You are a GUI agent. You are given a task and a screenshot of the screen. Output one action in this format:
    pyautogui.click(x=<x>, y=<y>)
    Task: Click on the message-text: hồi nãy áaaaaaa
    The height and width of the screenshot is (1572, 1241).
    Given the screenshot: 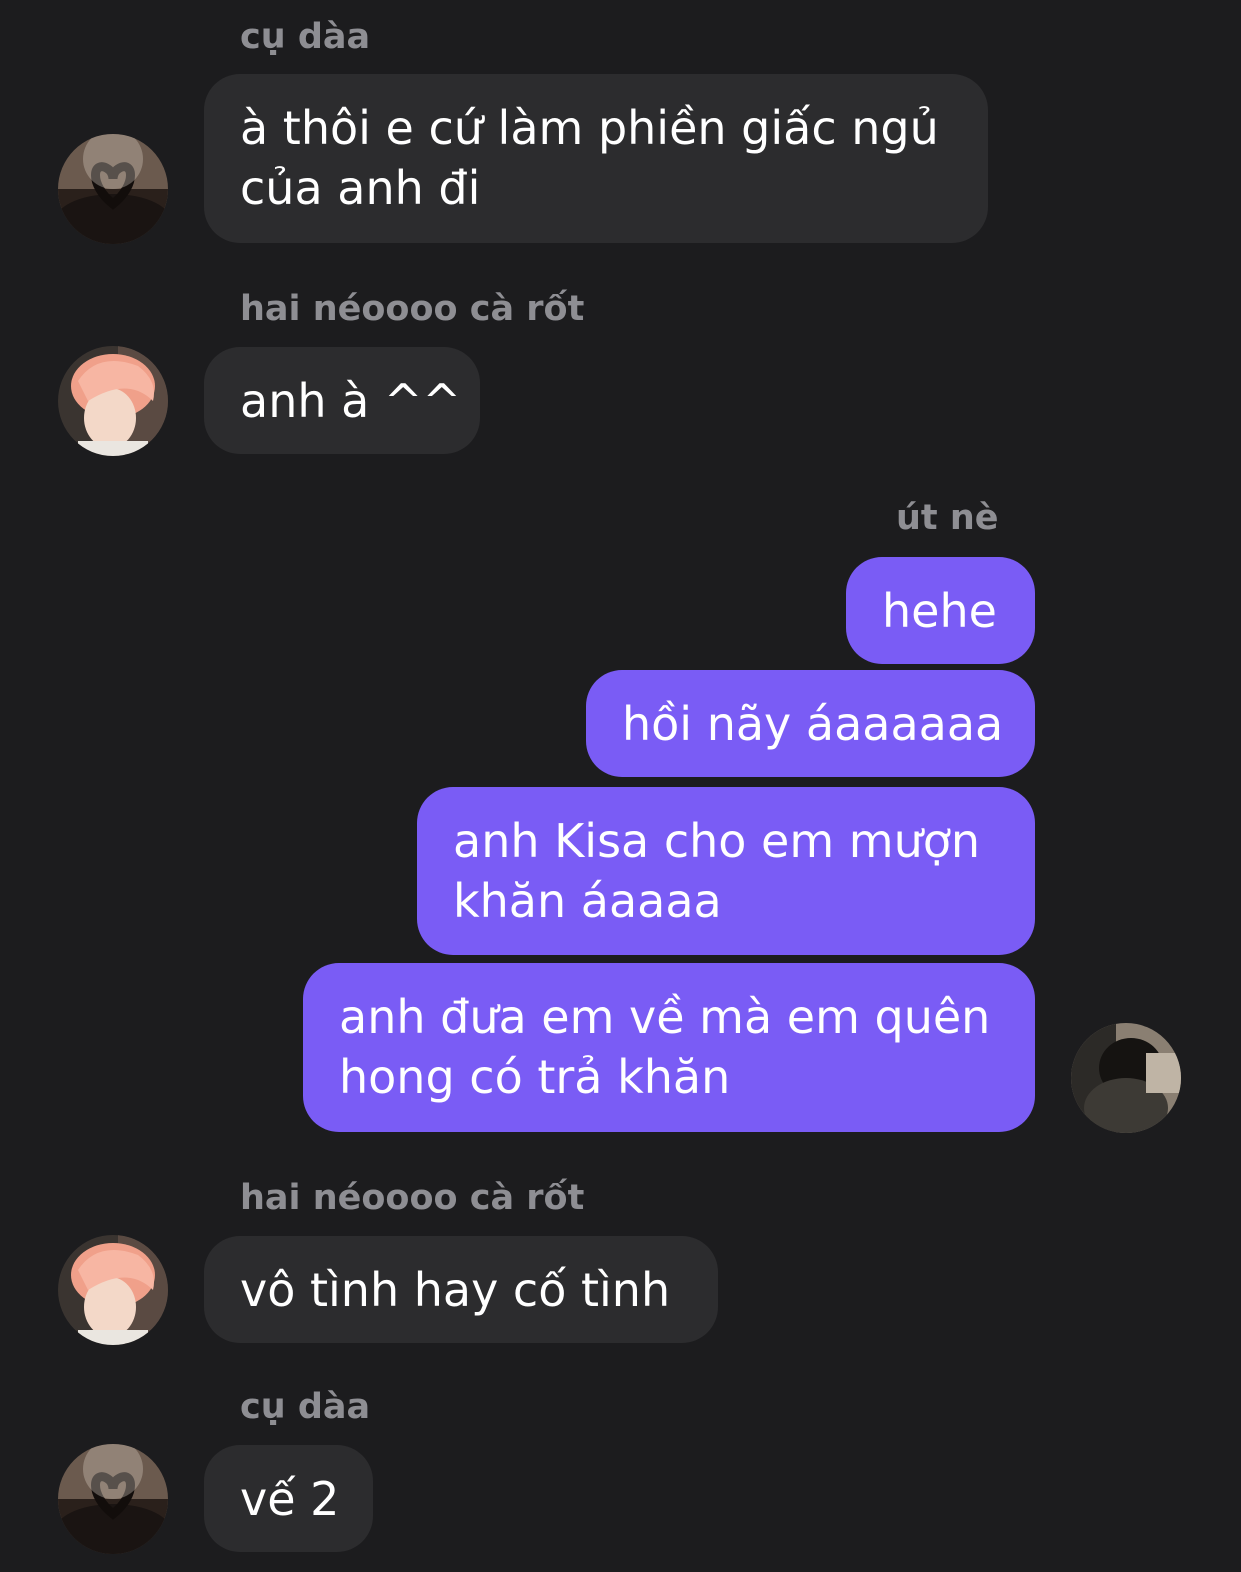 What is the action you would take?
    pyautogui.click(x=813, y=724)
    